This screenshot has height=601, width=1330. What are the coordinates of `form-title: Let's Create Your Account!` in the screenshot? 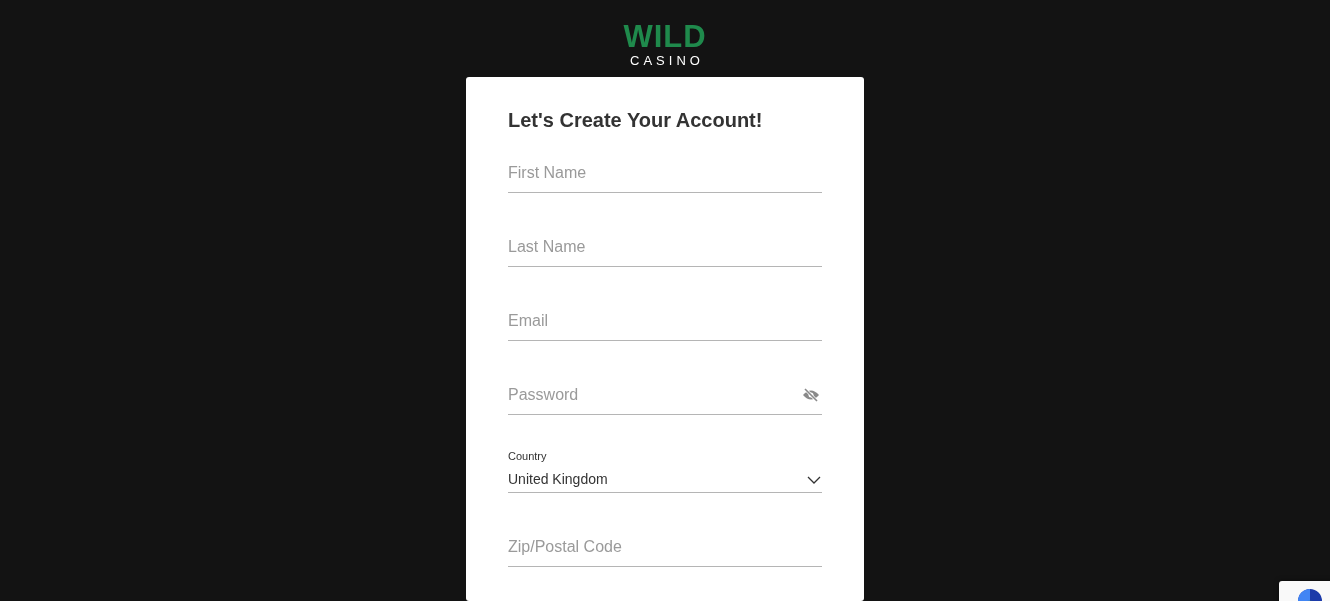 It's located at (636, 120).